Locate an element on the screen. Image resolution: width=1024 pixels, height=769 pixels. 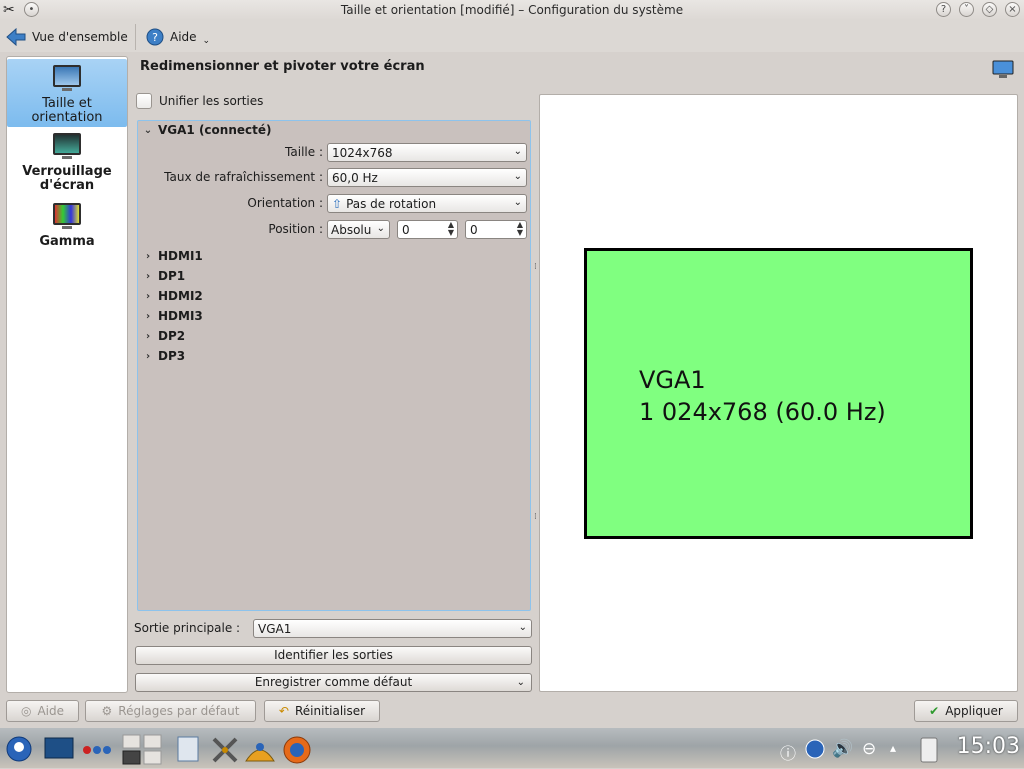
output-name: HDMI1 is located at coordinates (180, 256).